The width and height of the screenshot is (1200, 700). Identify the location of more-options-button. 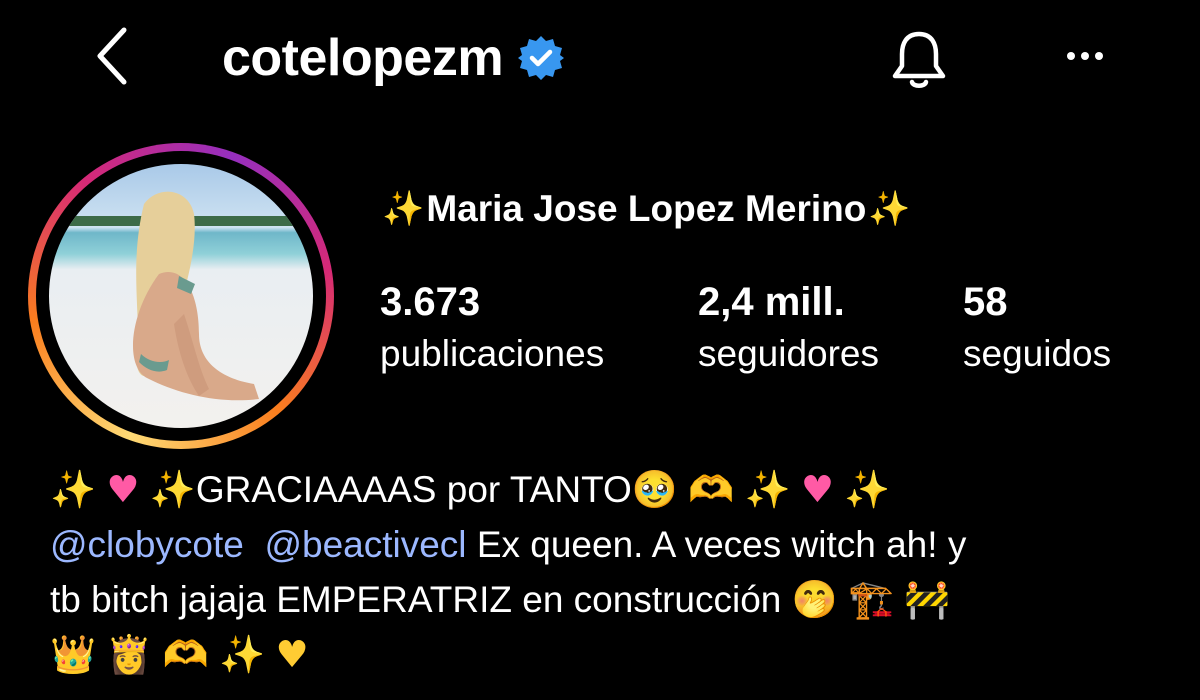
(1085, 56).